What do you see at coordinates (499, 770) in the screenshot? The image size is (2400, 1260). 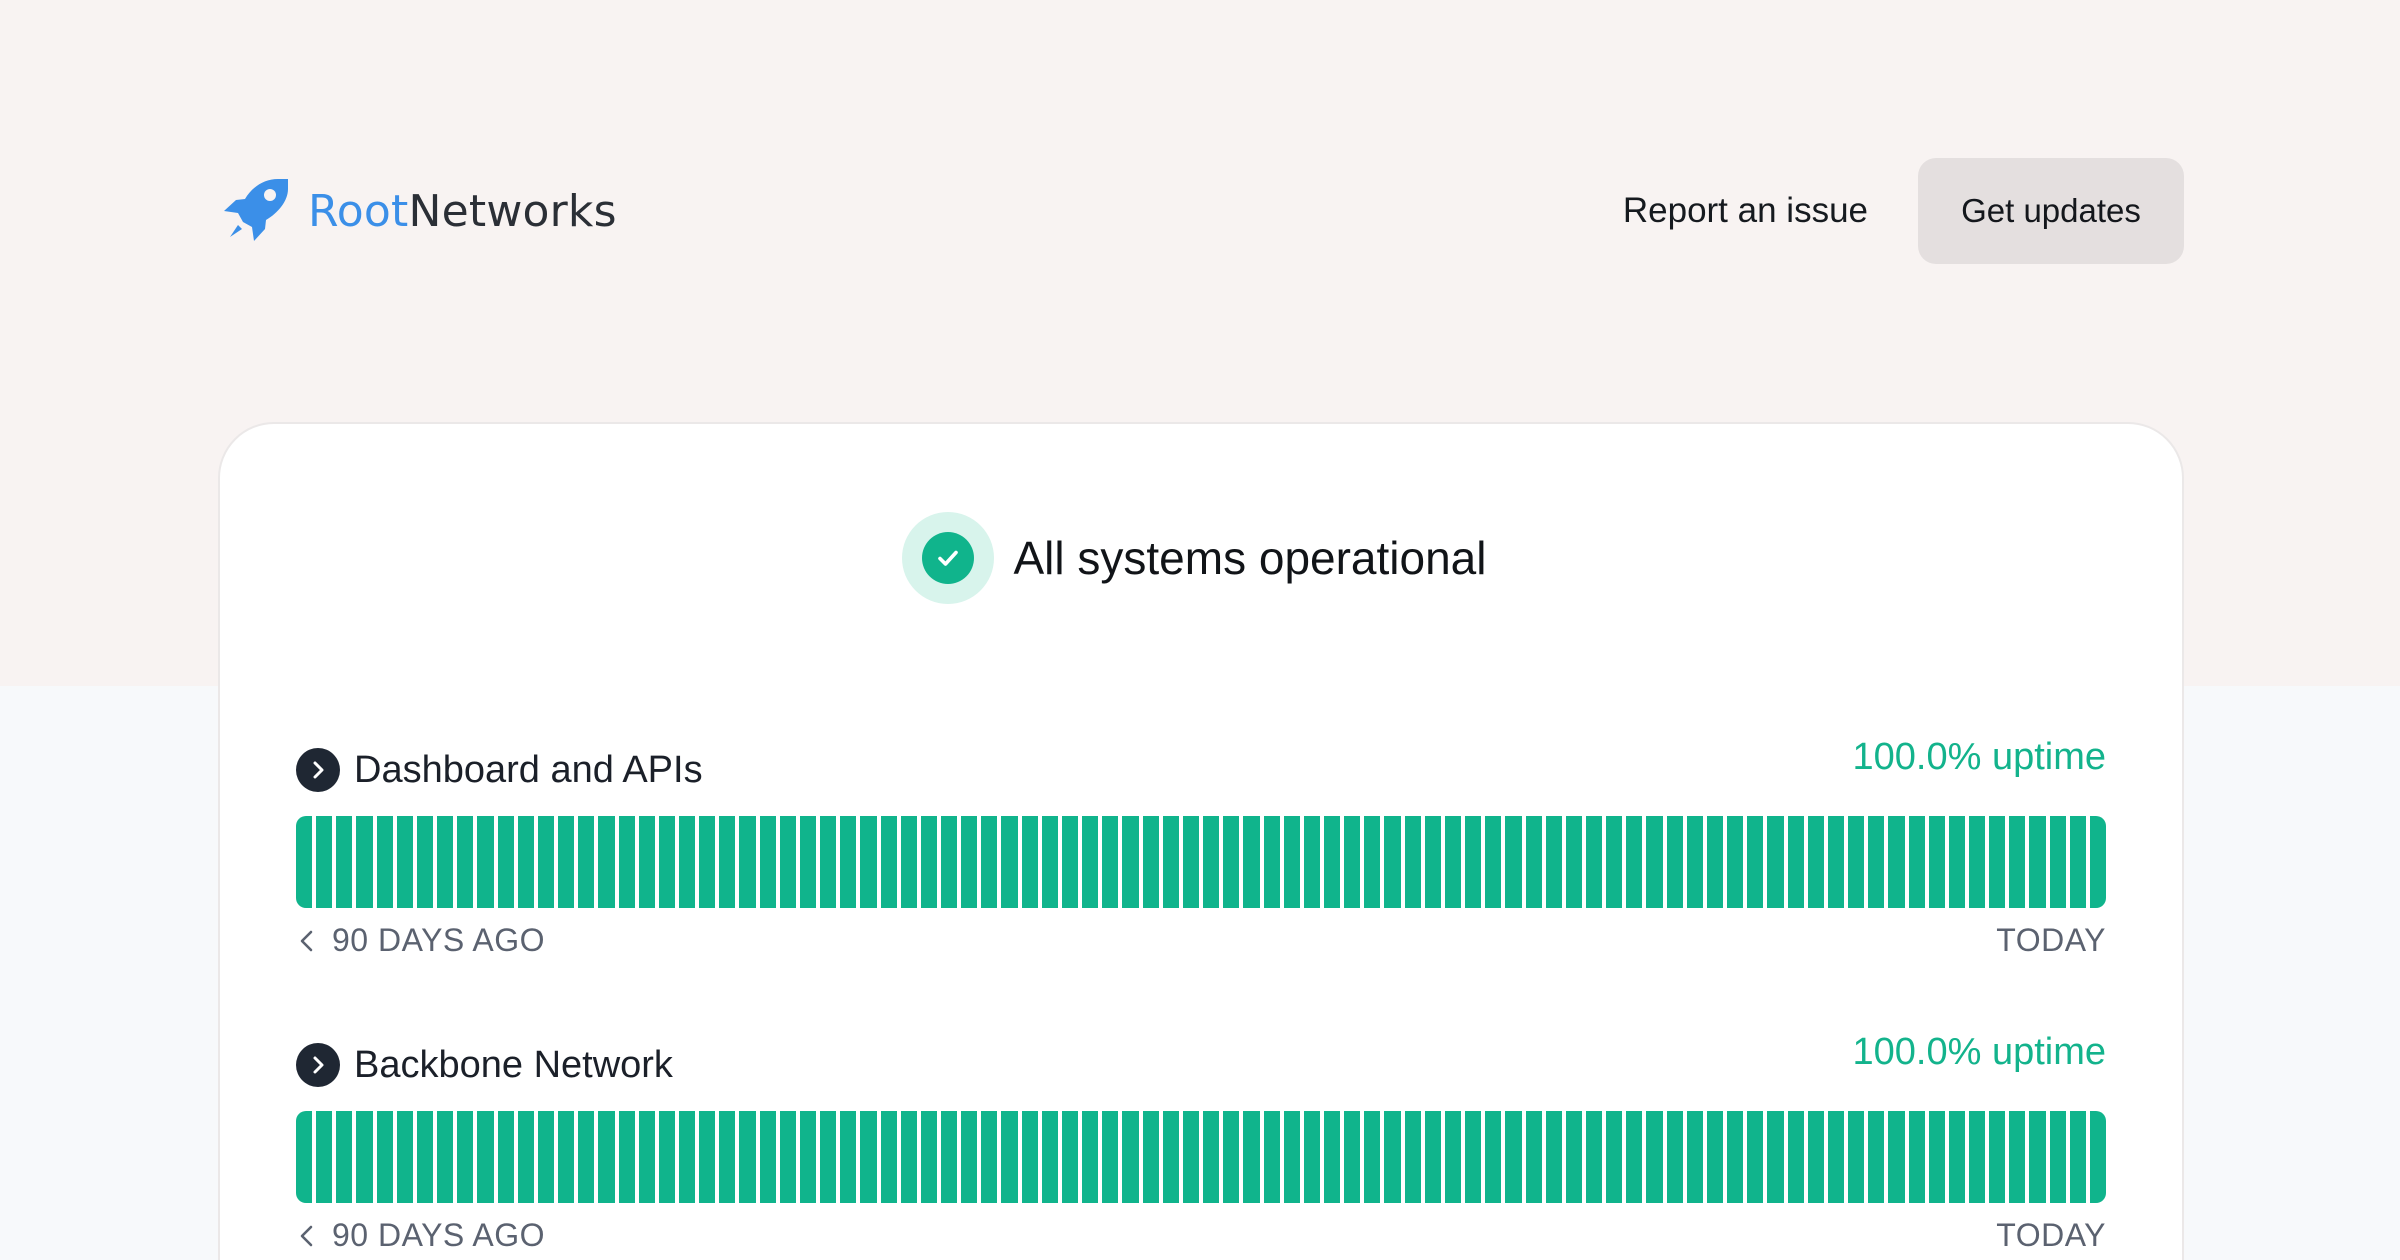 I see `component-toggle: Dashboard and APIs` at bounding box center [499, 770].